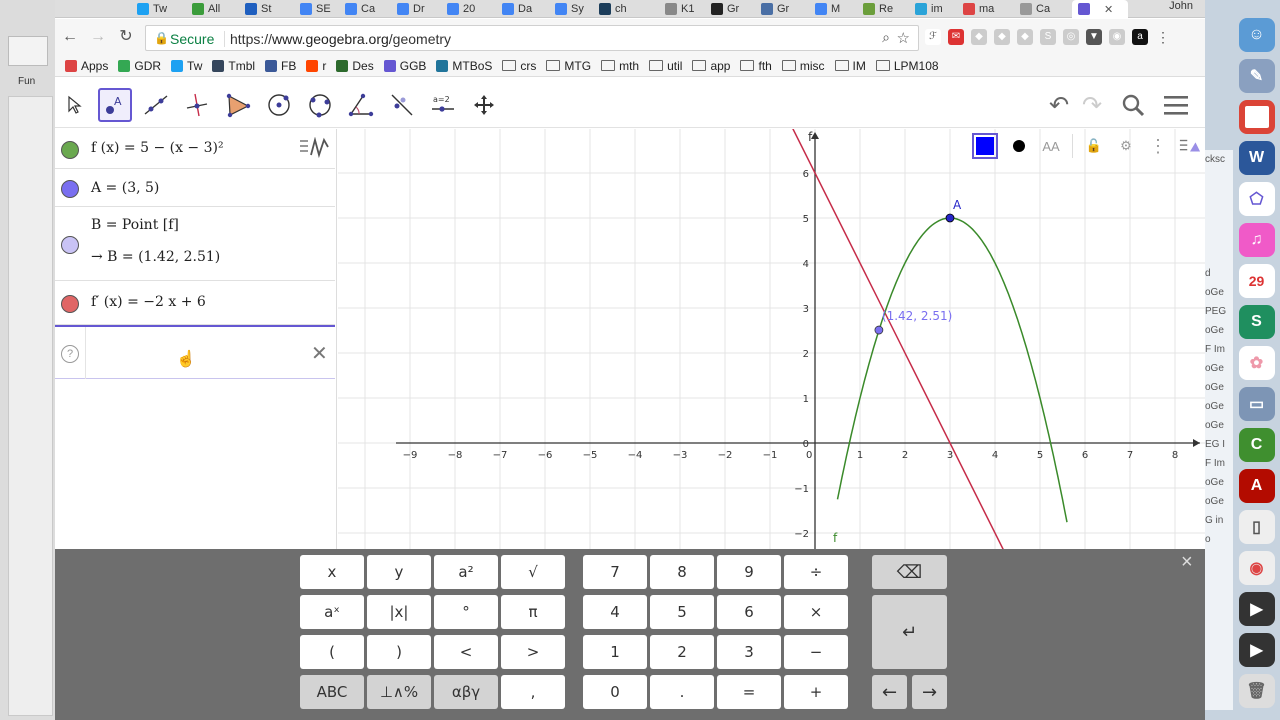 The image size is (1280, 720). What do you see at coordinates (1256, 322) in the screenshot?
I see `snagit-icon: S` at bounding box center [1256, 322].